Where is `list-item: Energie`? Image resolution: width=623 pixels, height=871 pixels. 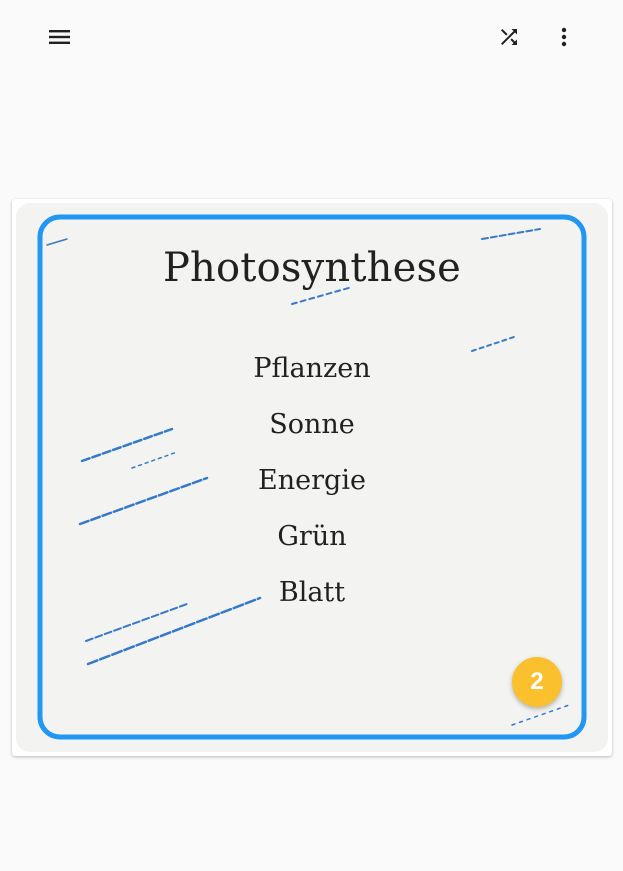
list-item: Energie is located at coordinates (312, 480).